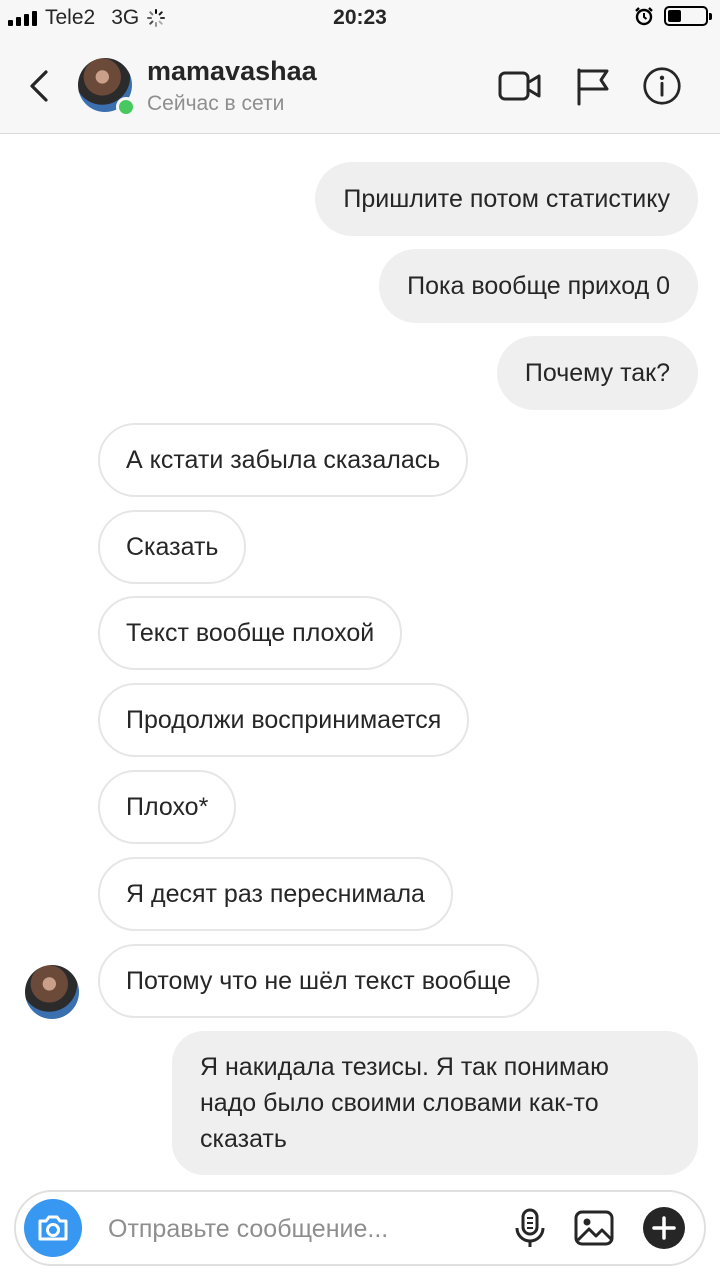  What do you see at coordinates (506, 199) in the screenshot?
I see `outgoing-message: Пришлите потом статистику` at bounding box center [506, 199].